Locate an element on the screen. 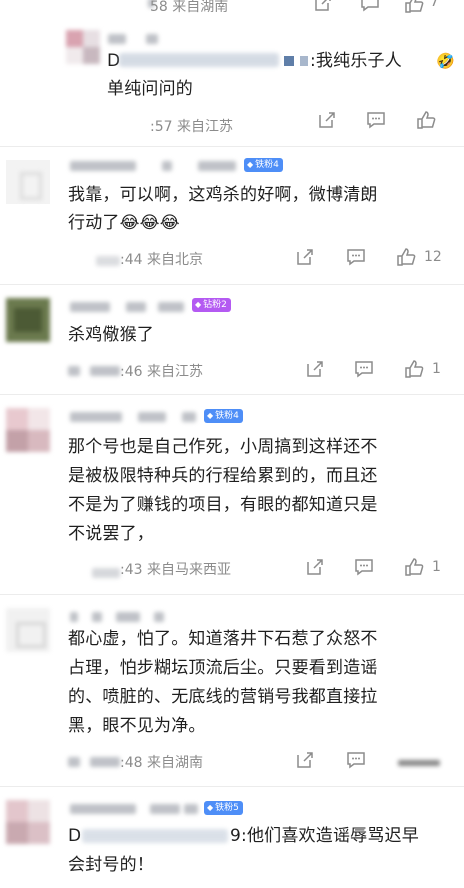  comment-text-line3: 的、喷脏的、无底线的营销号我都直接拉 is located at coordinates (223, 697).